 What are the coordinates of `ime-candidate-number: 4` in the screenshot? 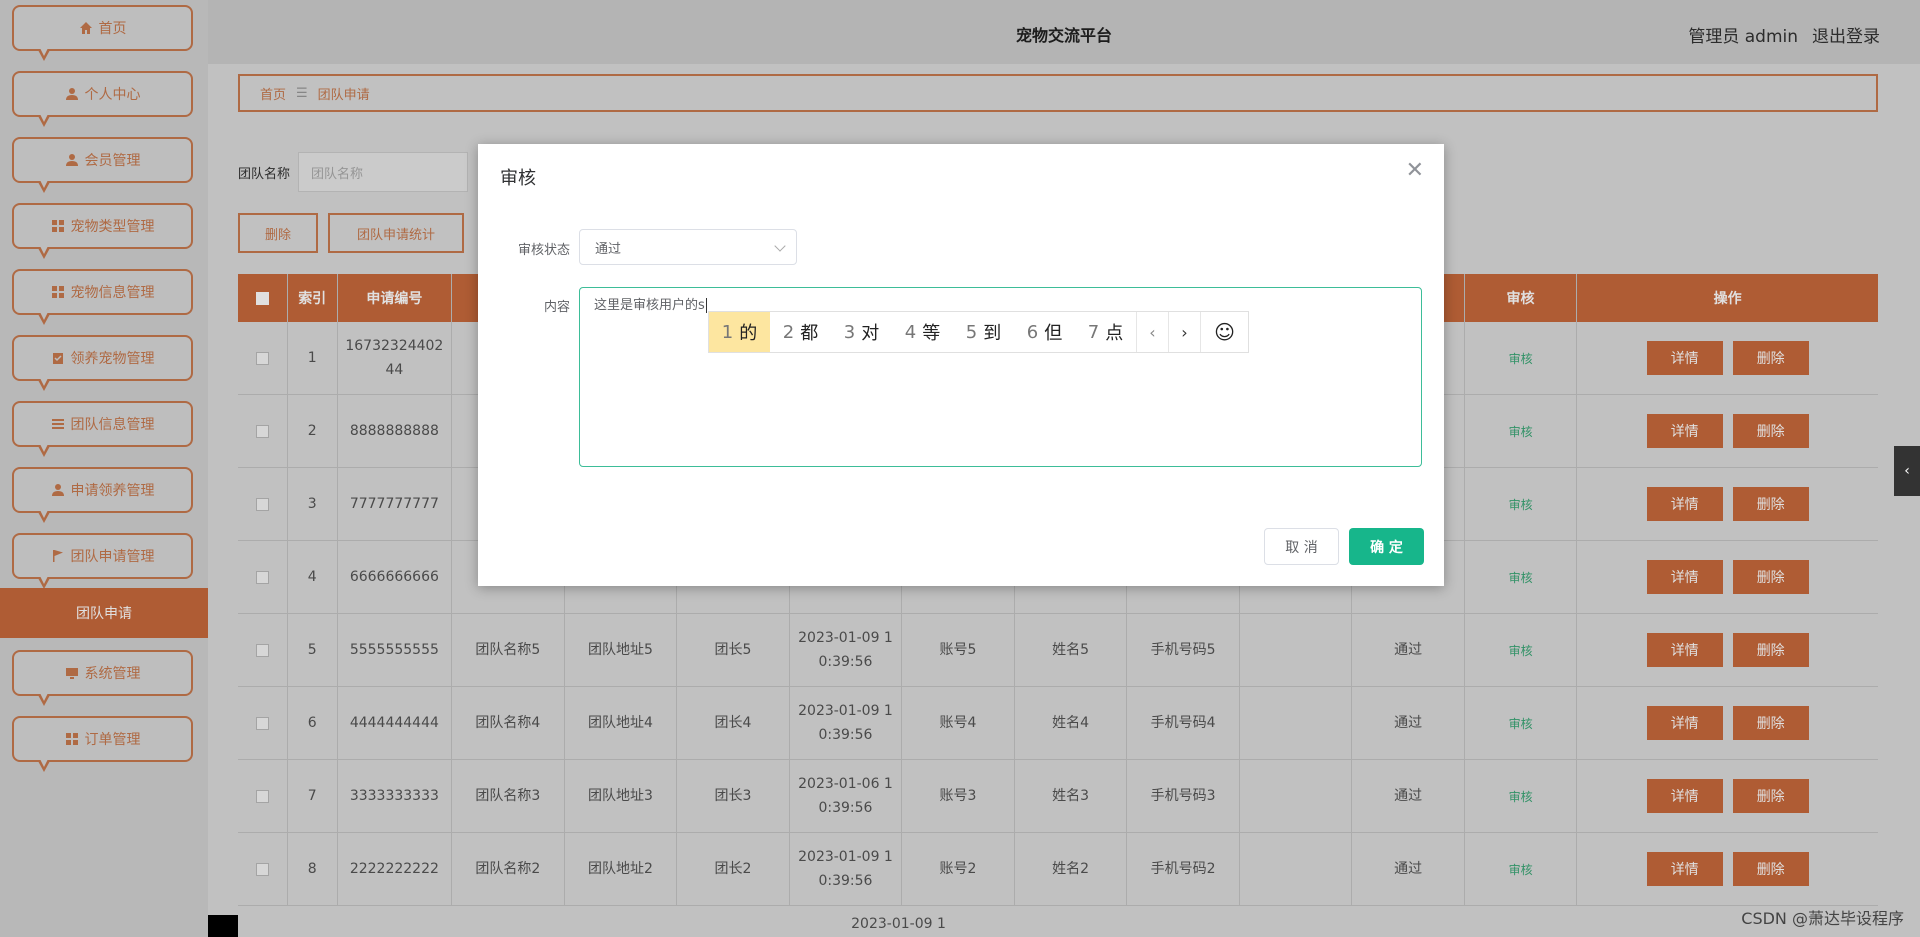 It's located at (910, 332).